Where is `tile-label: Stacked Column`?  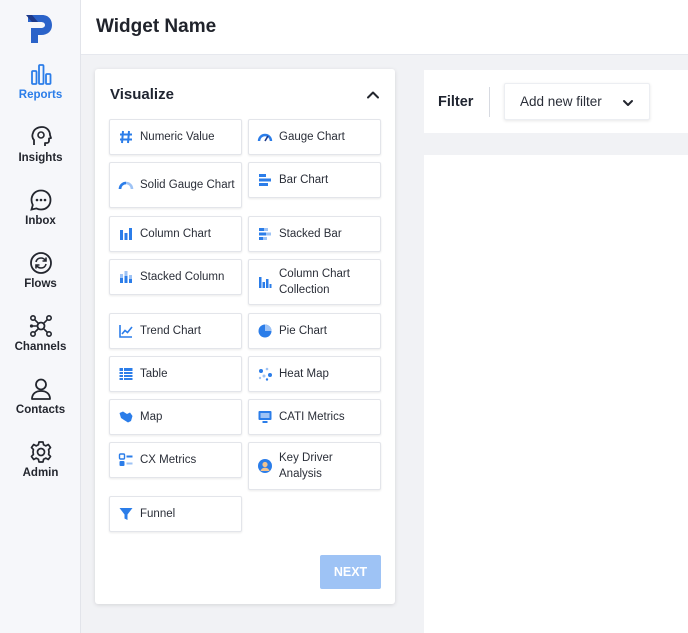
tile-label: Stacked Column is located at coordinates (182, 277).